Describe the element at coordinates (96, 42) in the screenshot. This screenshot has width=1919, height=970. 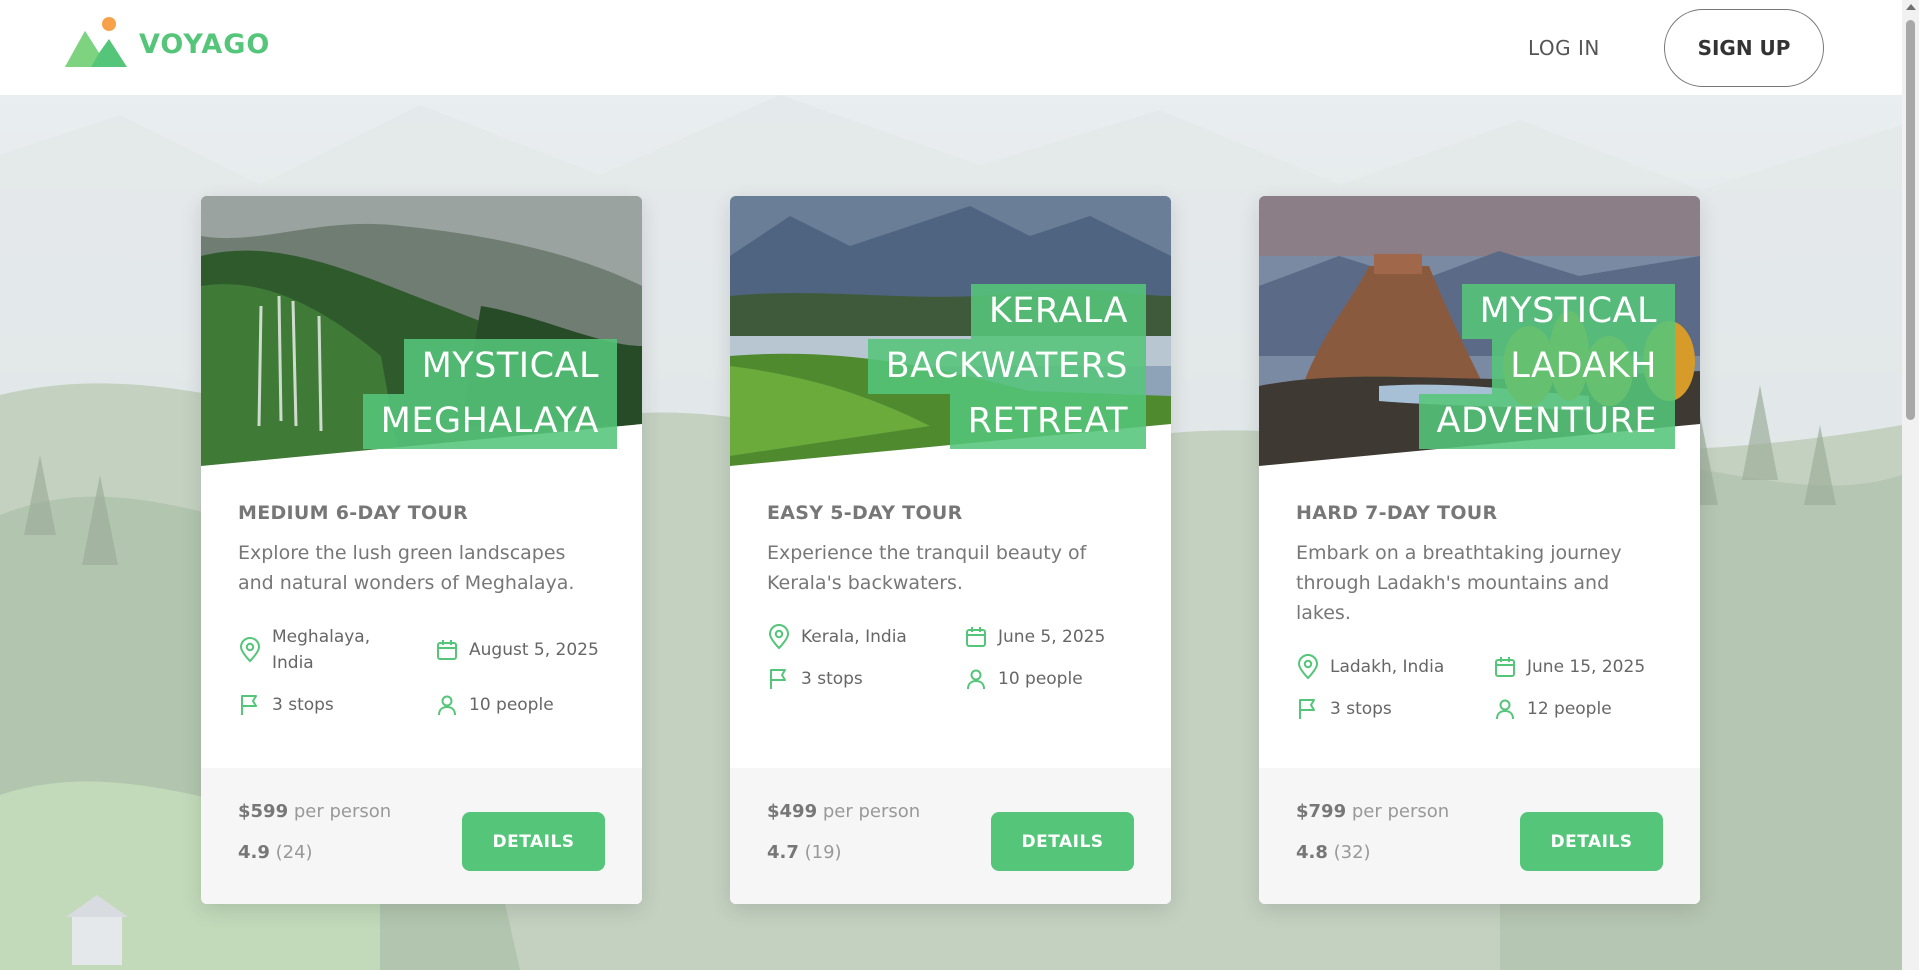
I see `logo-mountain-icon` at that location.